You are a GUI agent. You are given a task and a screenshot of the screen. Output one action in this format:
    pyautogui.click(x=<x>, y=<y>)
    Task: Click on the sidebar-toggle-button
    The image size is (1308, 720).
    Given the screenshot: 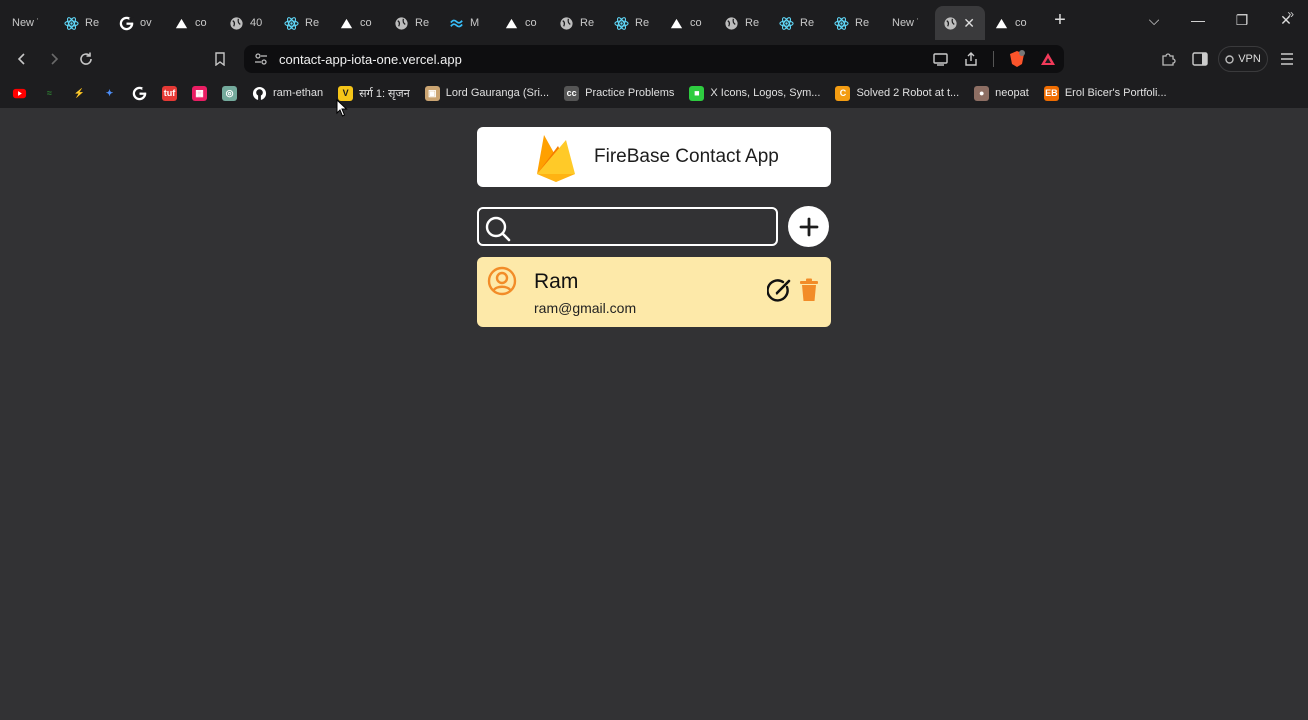 What is the action you would take?
    pyautogui.click(x=1200, y=59)
    